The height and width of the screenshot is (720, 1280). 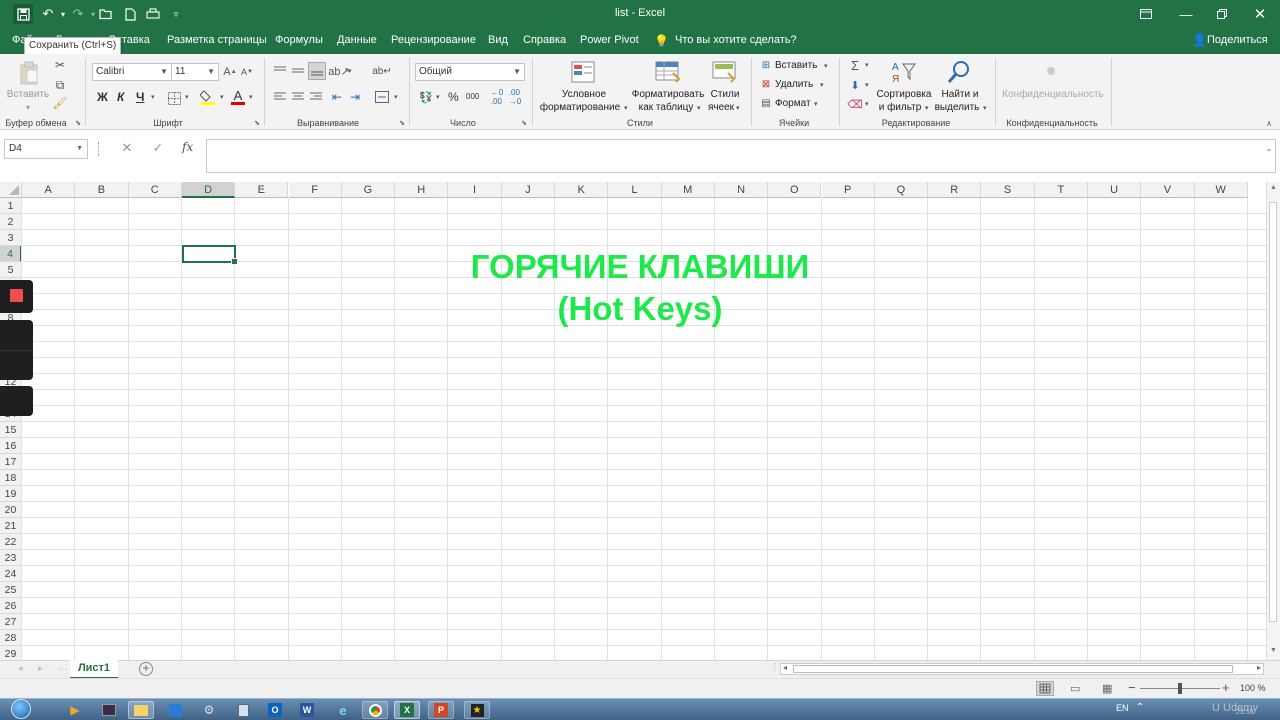 I want to click on number-launcher-icon: ⬊, so click(x=524, y=123).